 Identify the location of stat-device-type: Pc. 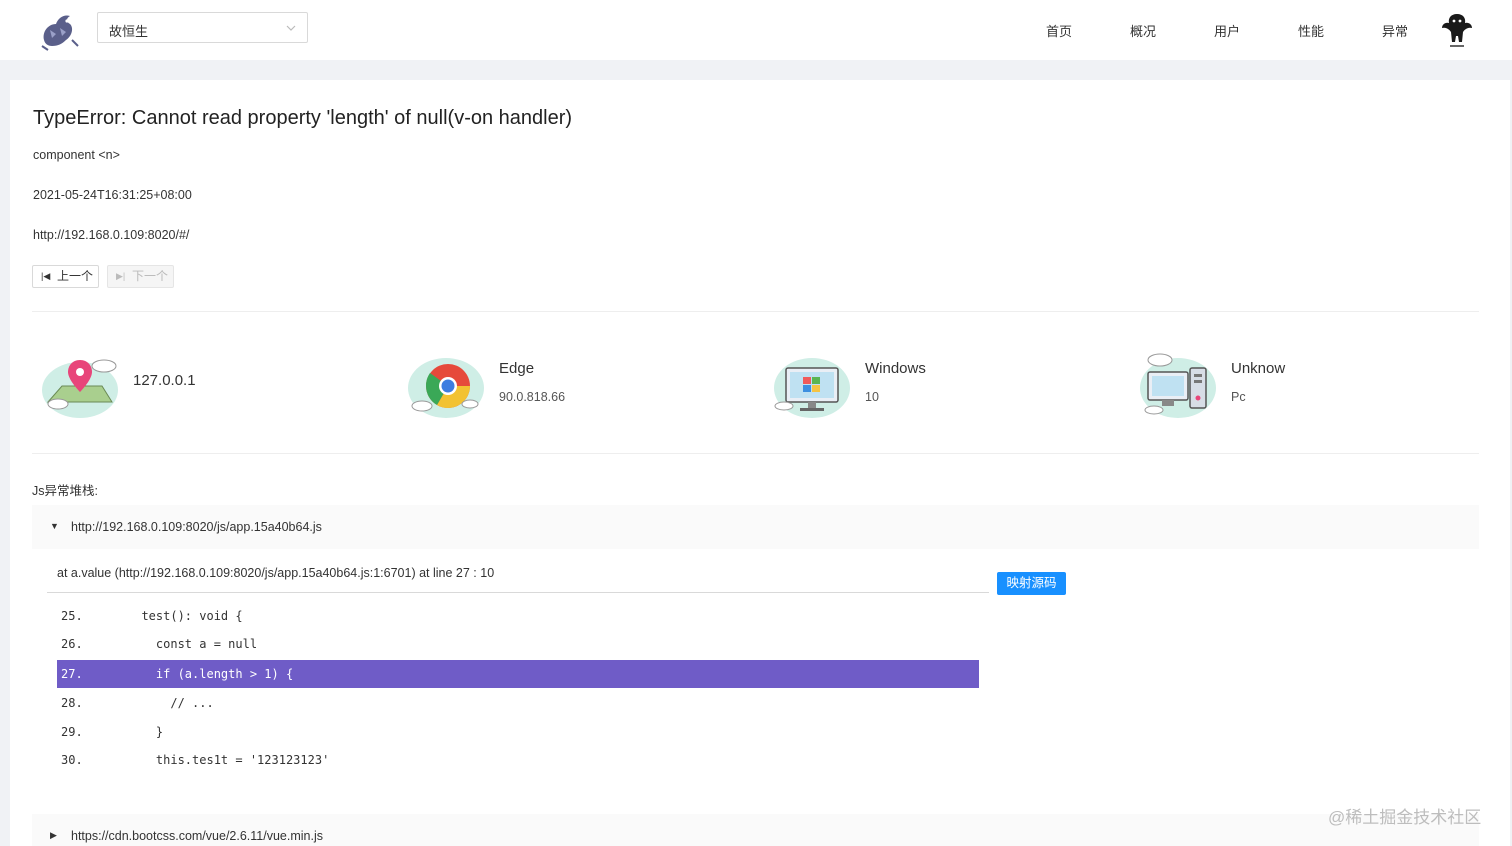
(1238, 397).